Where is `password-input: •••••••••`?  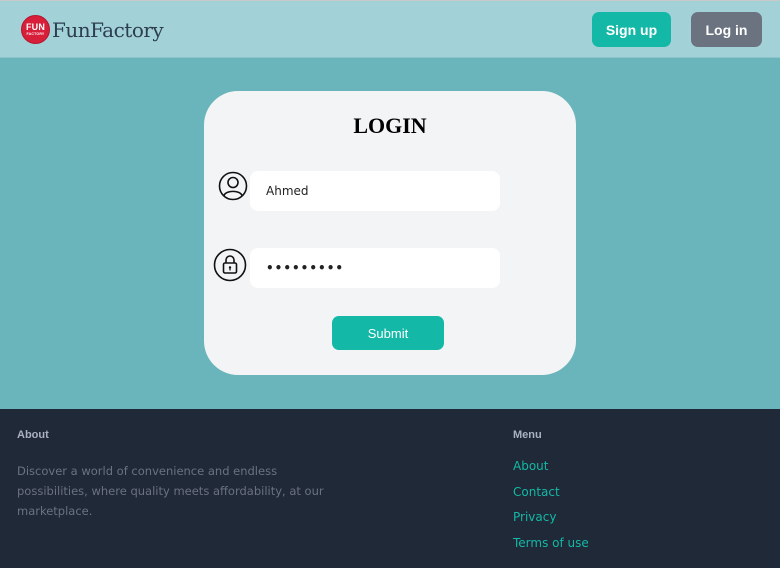
password-input: ••••••••• is located at coordinates (375, 268).